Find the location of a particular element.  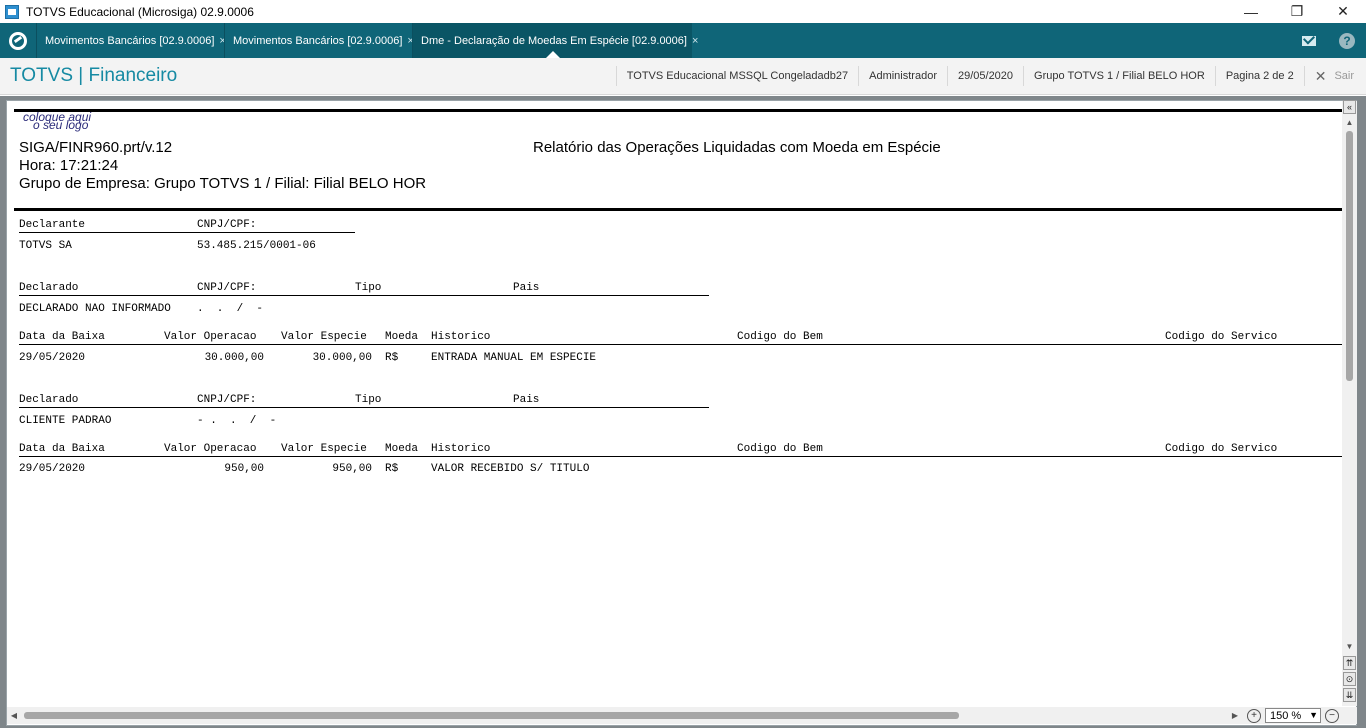

tab-movimentos-bancarios-2: Movimentos Bancários [02.9.0006] × is located at coordinates (319, 40).